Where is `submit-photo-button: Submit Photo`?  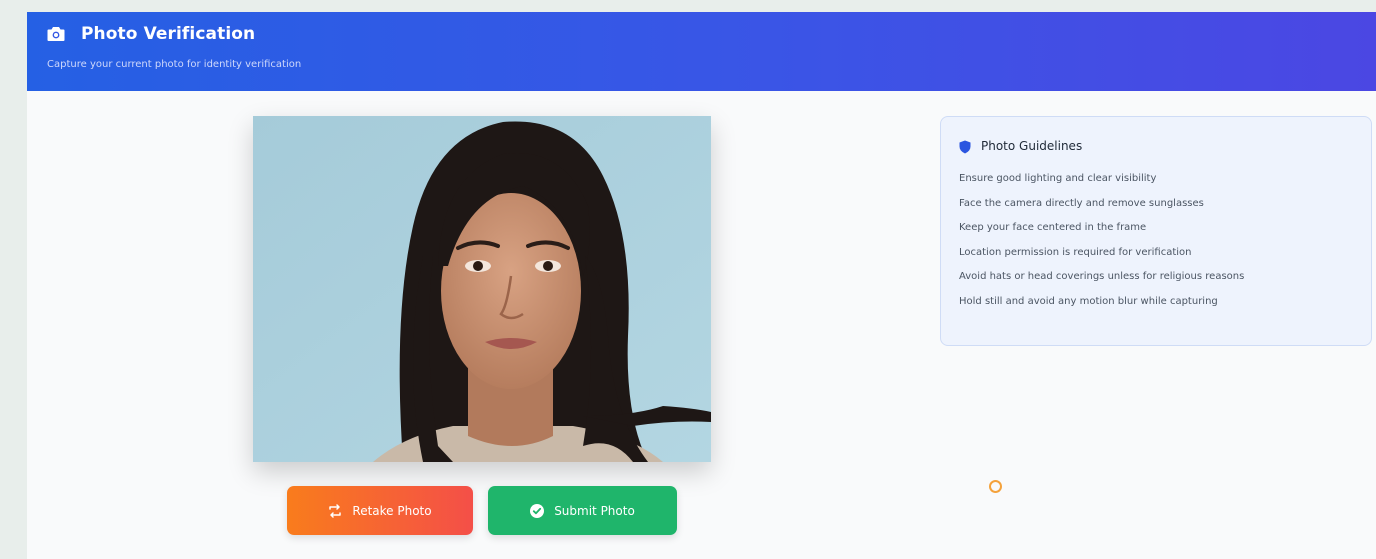 submit-photo-button: Submit Photo is located at coordinates (582, 510).